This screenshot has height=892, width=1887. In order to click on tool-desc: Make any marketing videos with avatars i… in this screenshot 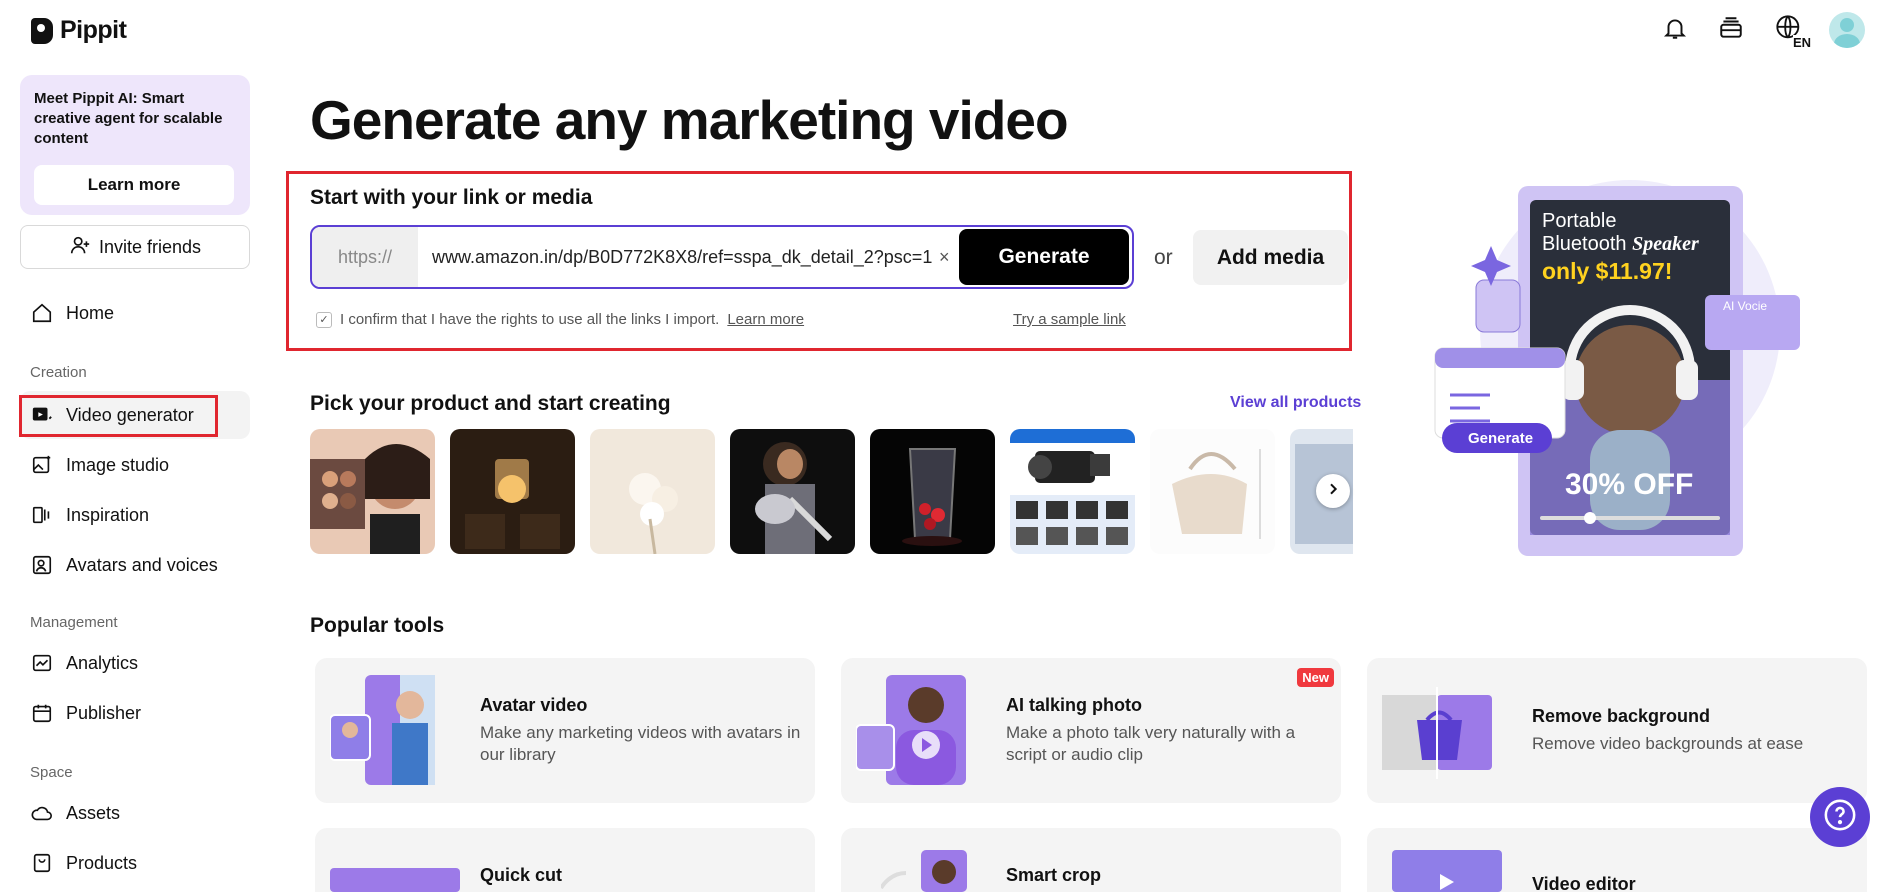, I will do `click(640, 743)`.